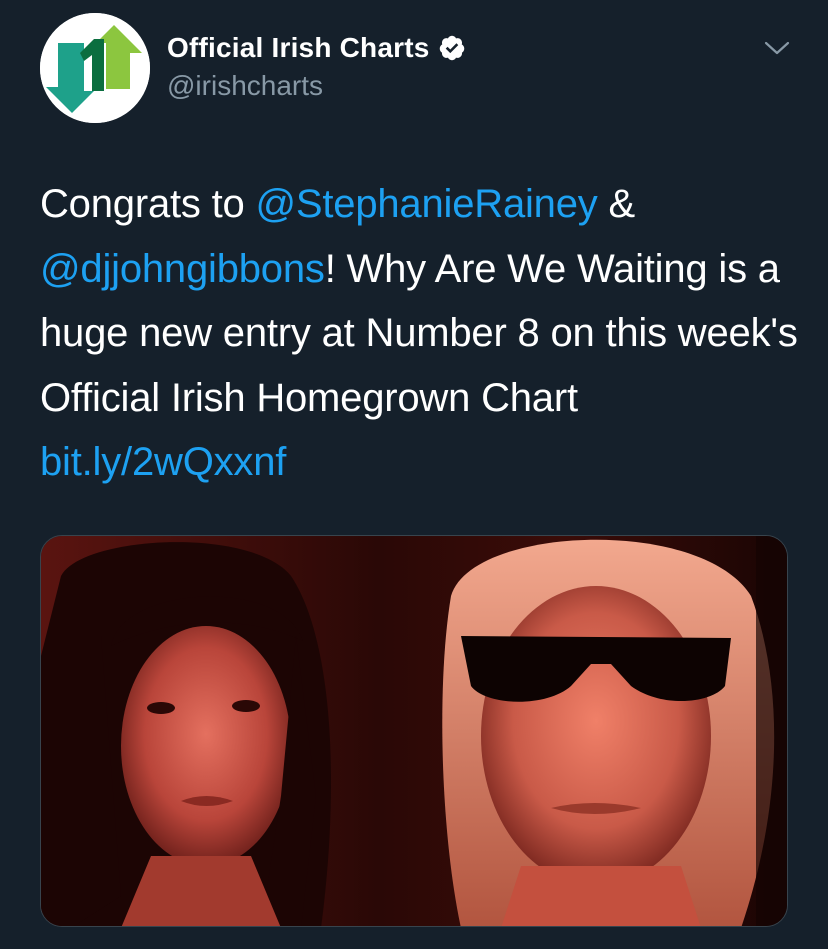 The height and width of the screenshot is (949, 828). Describe the element at coordinates (163, 462) in the screenshot. I see `tweet-link: bit.ly/2wQxxnf` at that location.